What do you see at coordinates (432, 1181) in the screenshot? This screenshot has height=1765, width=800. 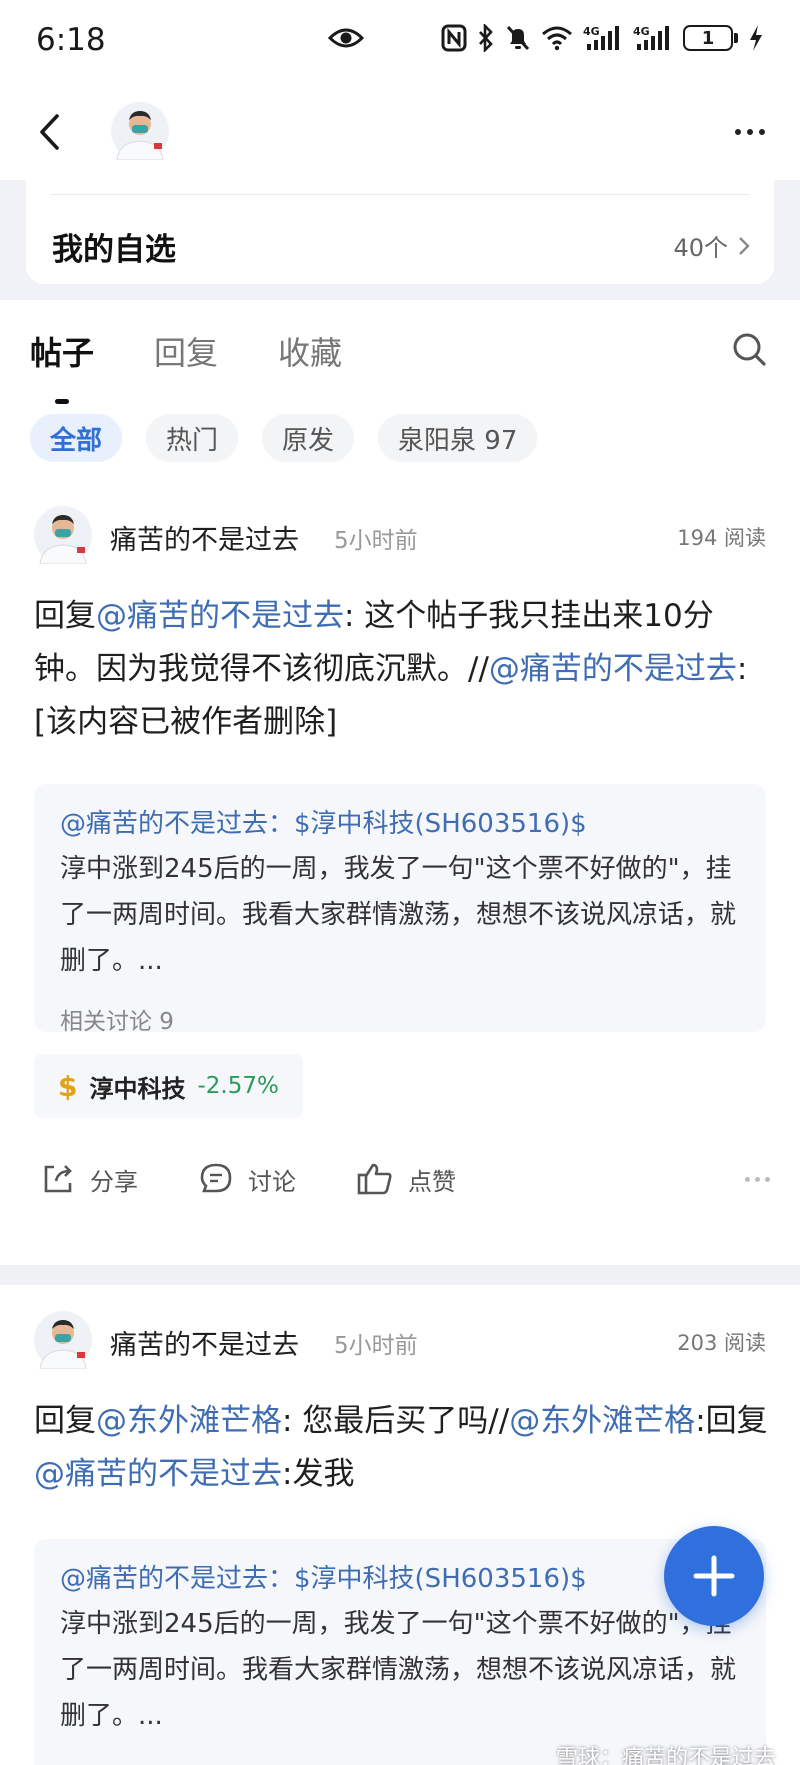 I see `like-label: 点赞` at bounding box center [432, 1181].